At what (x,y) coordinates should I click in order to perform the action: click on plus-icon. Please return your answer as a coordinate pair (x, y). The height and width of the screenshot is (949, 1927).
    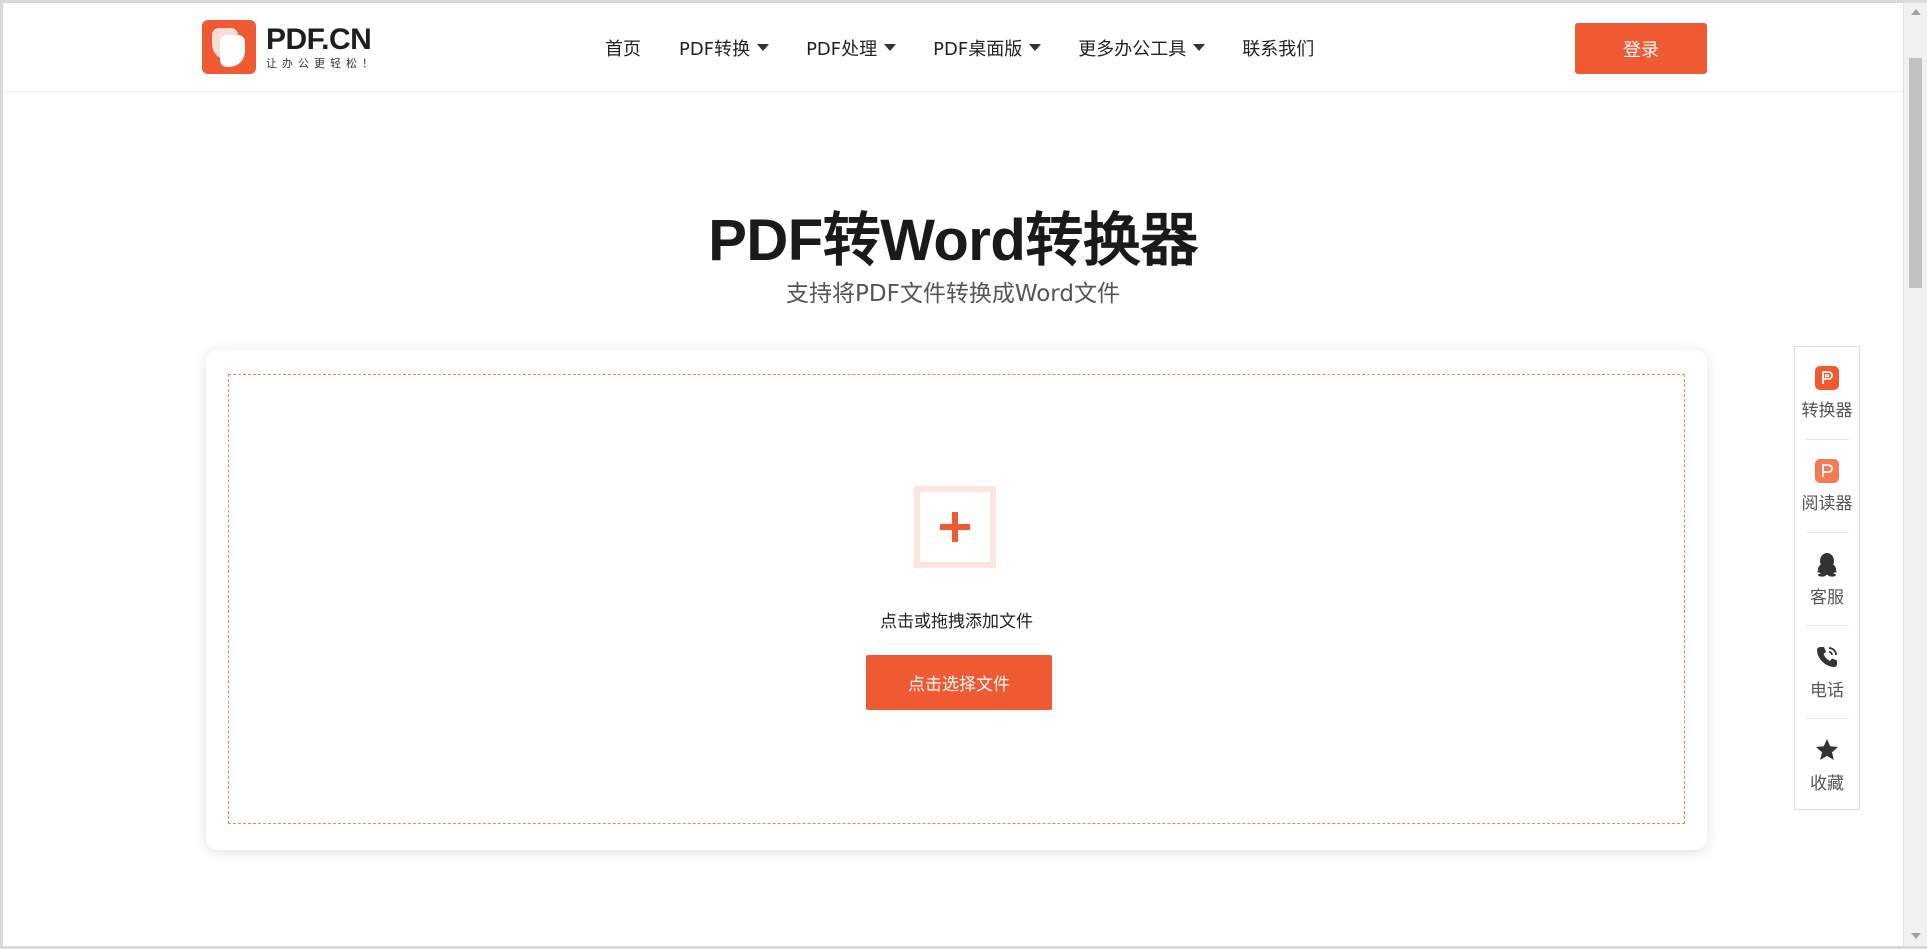
    Looking at the image, I should click on (955, 527).